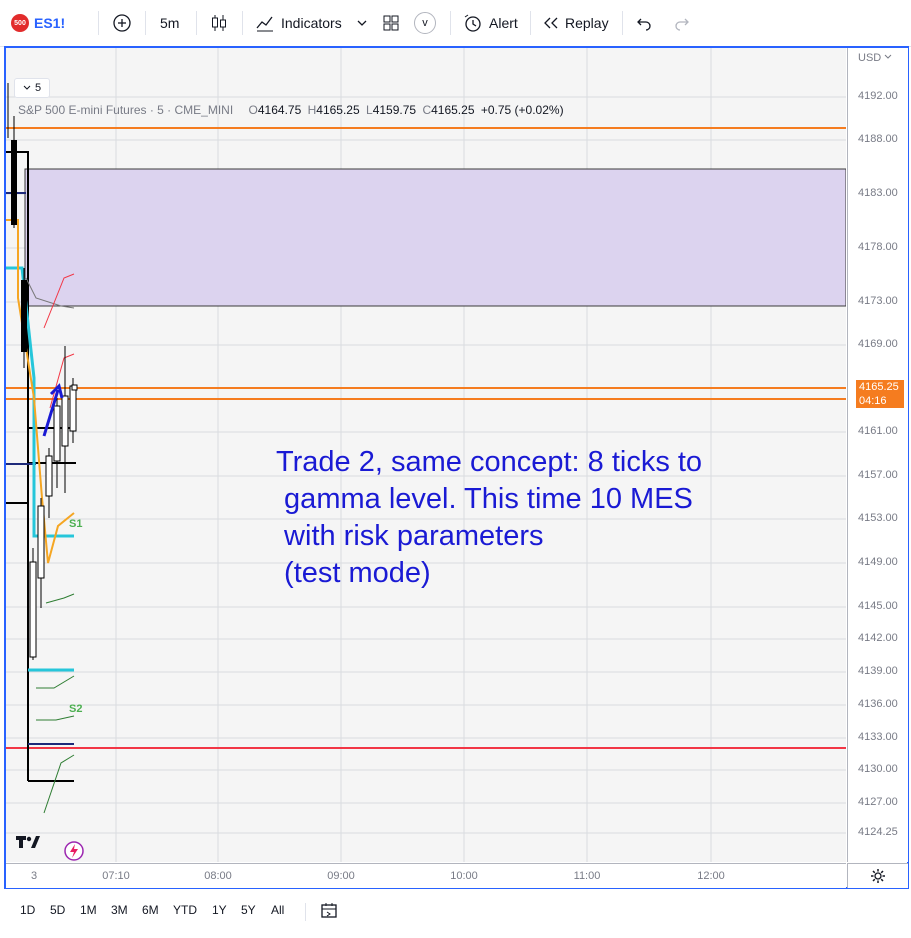 This screenshot has height=938, width=911. I want to click on tradingview-logo, so click(28, 844).